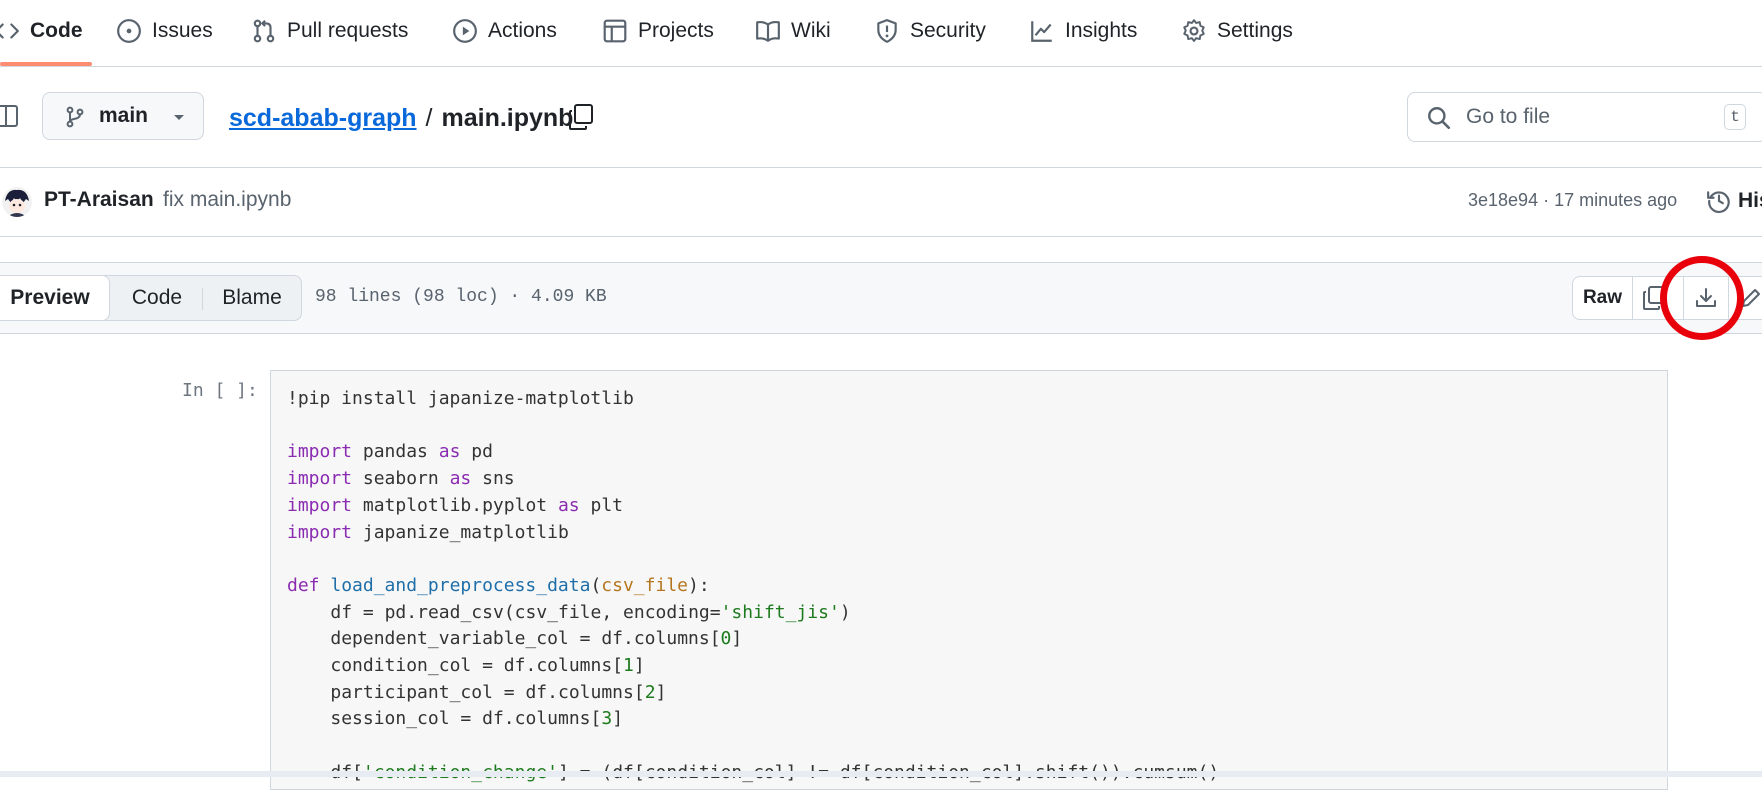 The width and height of the screenshot is (1762, 790). What do you see at coordinates (1702, 298) in the screenshot?
I see `annotation-circle` at bounding box center [1702, 298].